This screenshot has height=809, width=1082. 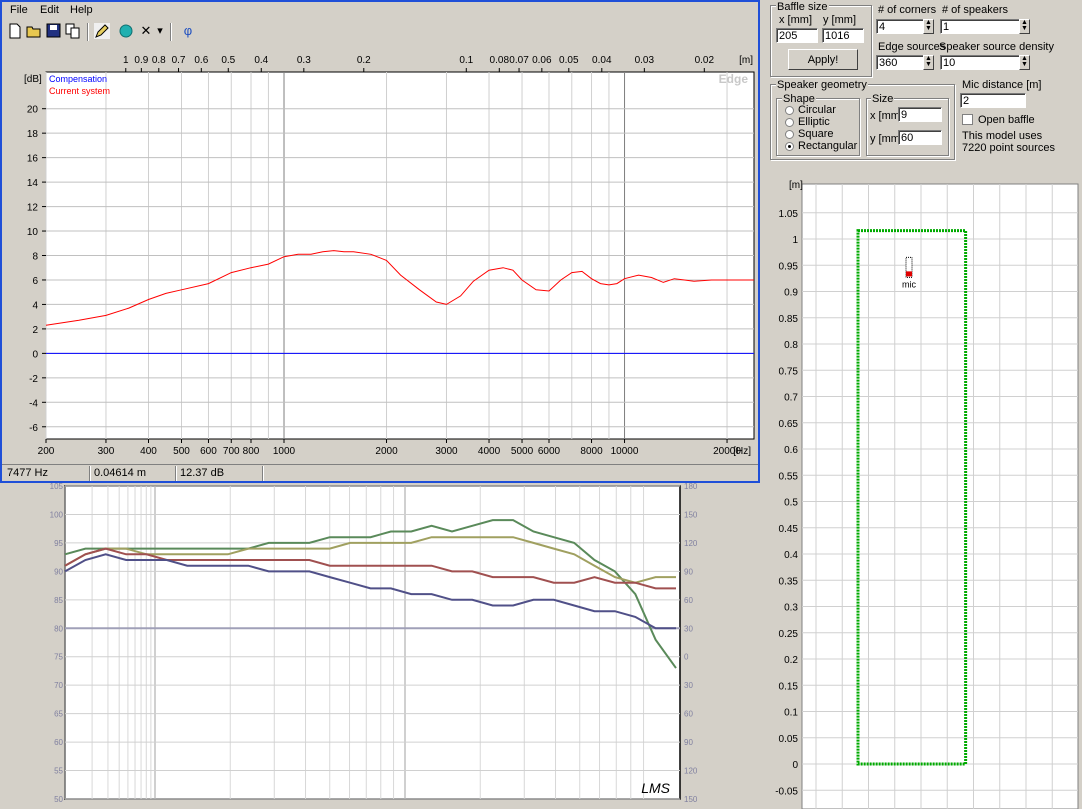 What do you see at coordinates (58, 799) in the screenshot?
I see `lms-y-tick-label: 50` at bounding box center [58, 799].